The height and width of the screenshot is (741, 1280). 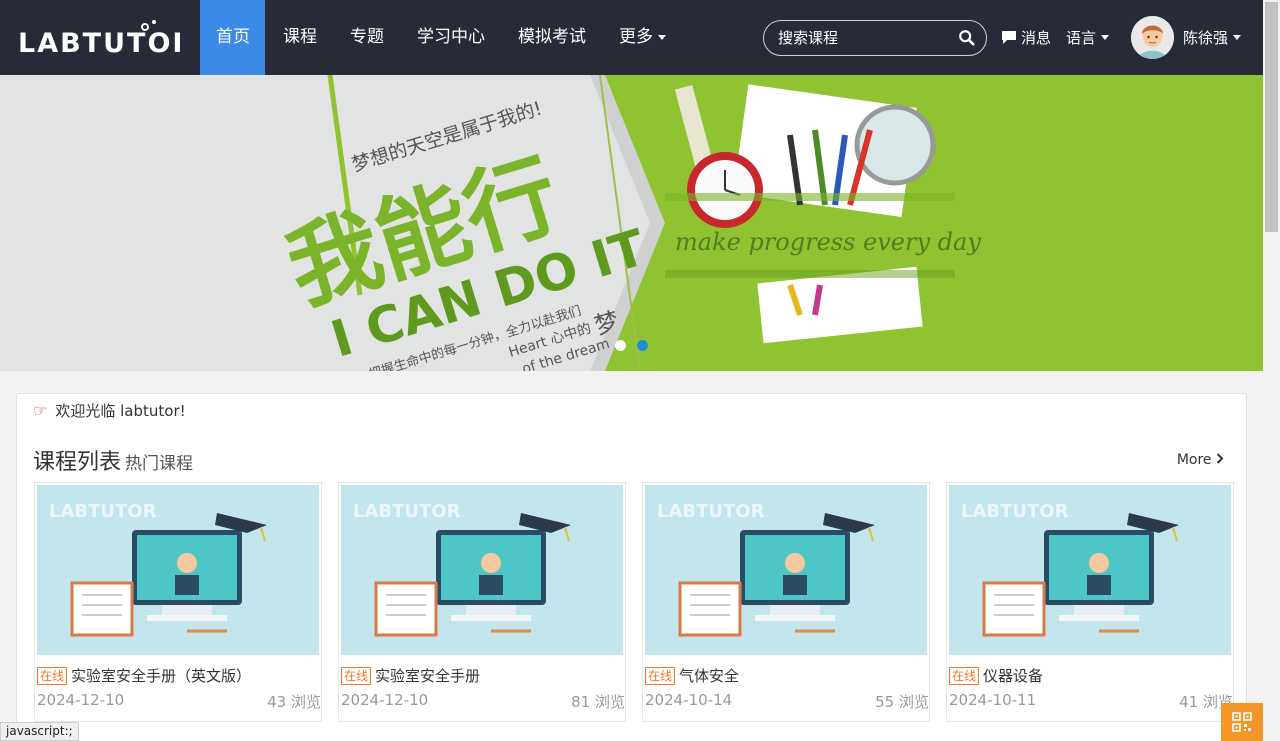 I want to click on hand-point-right-icon: ☞, so click(x=40, y=410).